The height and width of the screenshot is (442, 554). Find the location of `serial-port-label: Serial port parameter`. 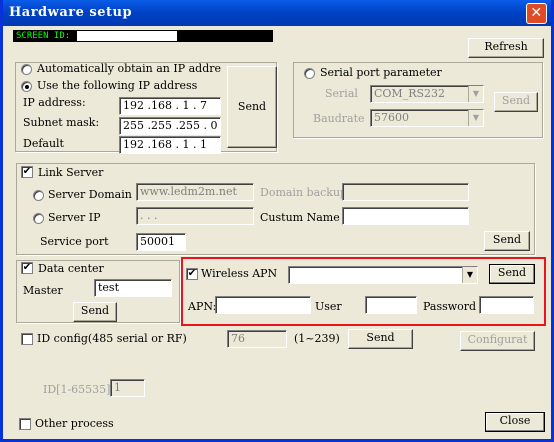

serial-port-label: Serial port parameter is located at coordinates (381, 72).